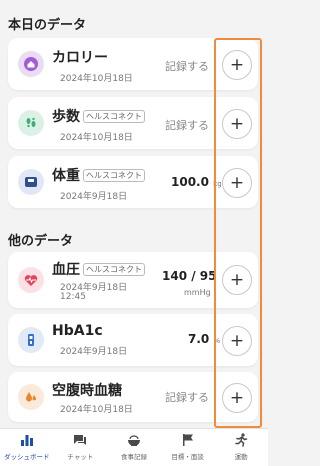 The height and width of the screenshot is (466, 320). Describe the element at coordinates (47, 25) in the screenshot. I see `section-title-today: 本日のデータ` at that location.